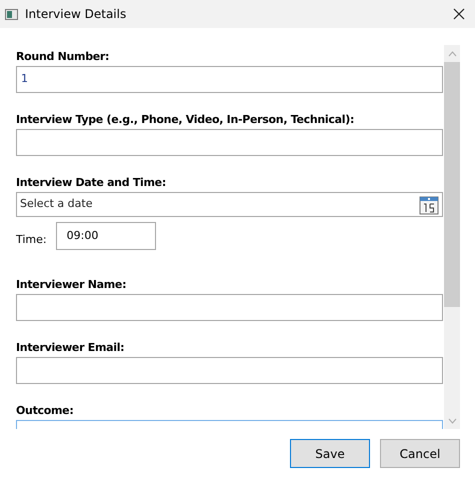 Image resolution: width=475 pixels, height=485 pixels. What do you see at coordinates (57, 204) in the screenshot?
I see `date-placeholder: Select a date` at bounding box center [57, 204].